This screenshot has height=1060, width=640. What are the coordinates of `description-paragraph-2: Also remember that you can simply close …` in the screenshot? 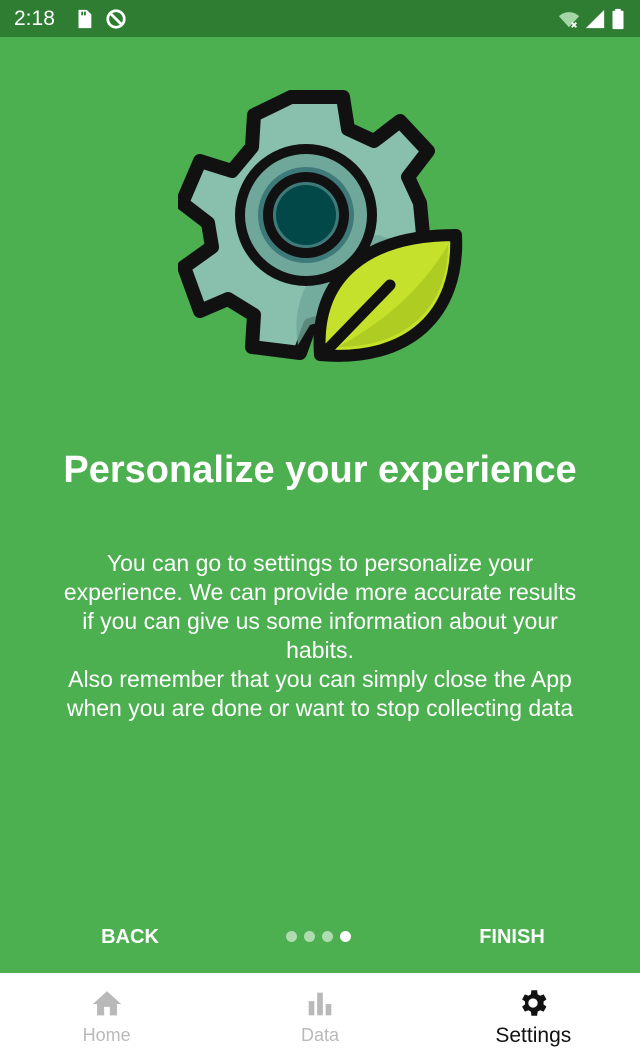 It's located at (320, 693).